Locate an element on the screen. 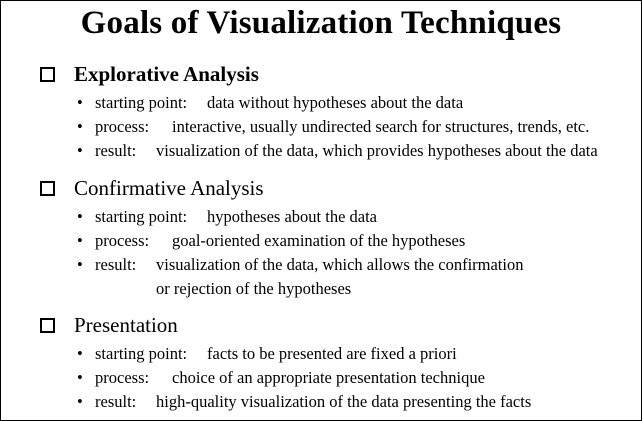  section-heading: Confirmative Analysis is located at coordinates (169, 188).